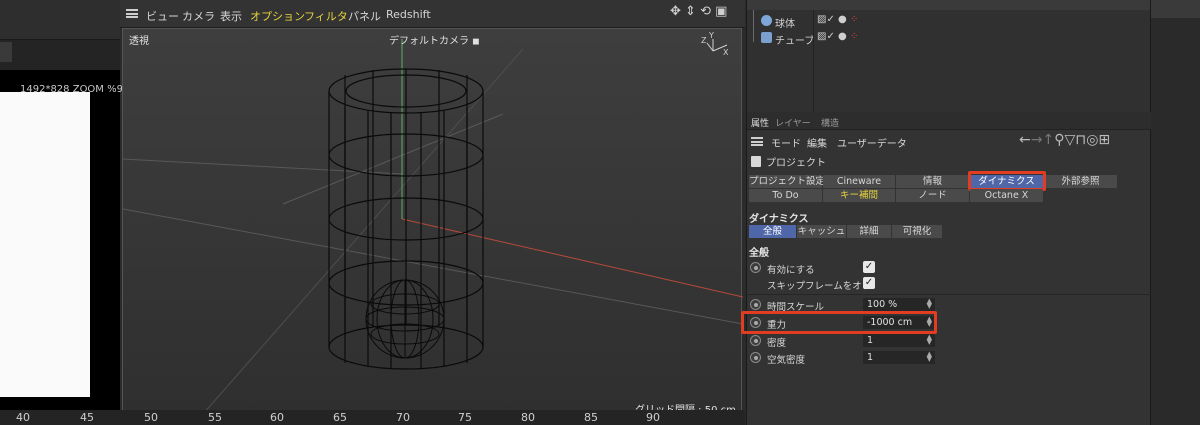 The image size is (1200, 425). What do you see at coordinates (813, 61) in the screenshot?
I see `column-divider` at bounding box center [813, 61].